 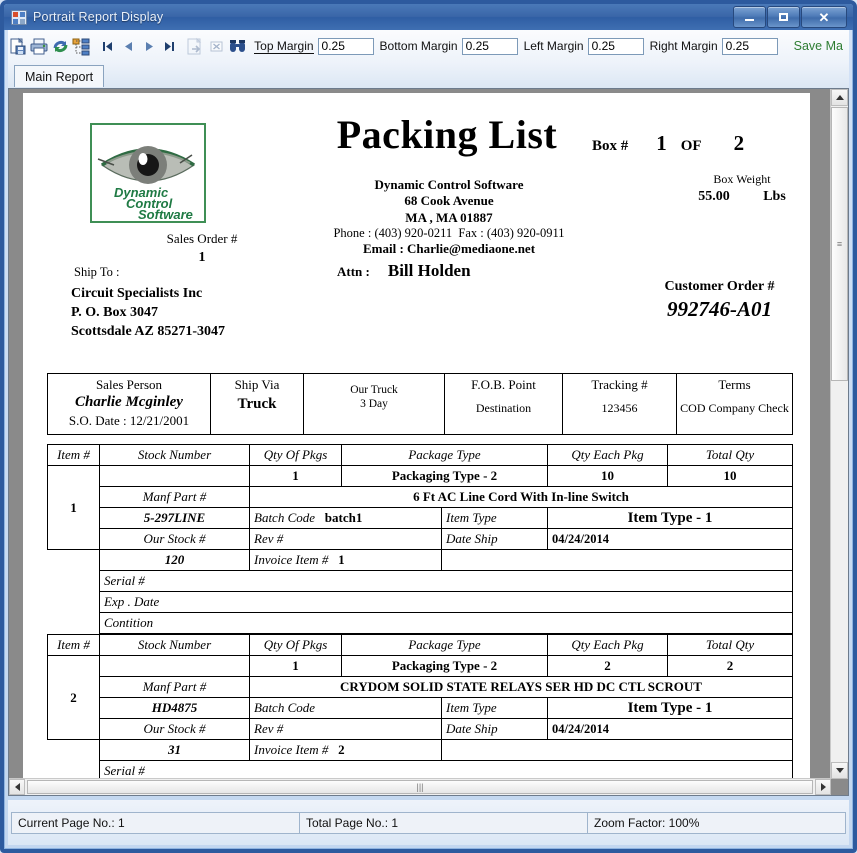 I want to click on table-row: Our Stock # Rev # Date Ship 04/24/2014, so click(x=420, y=539).